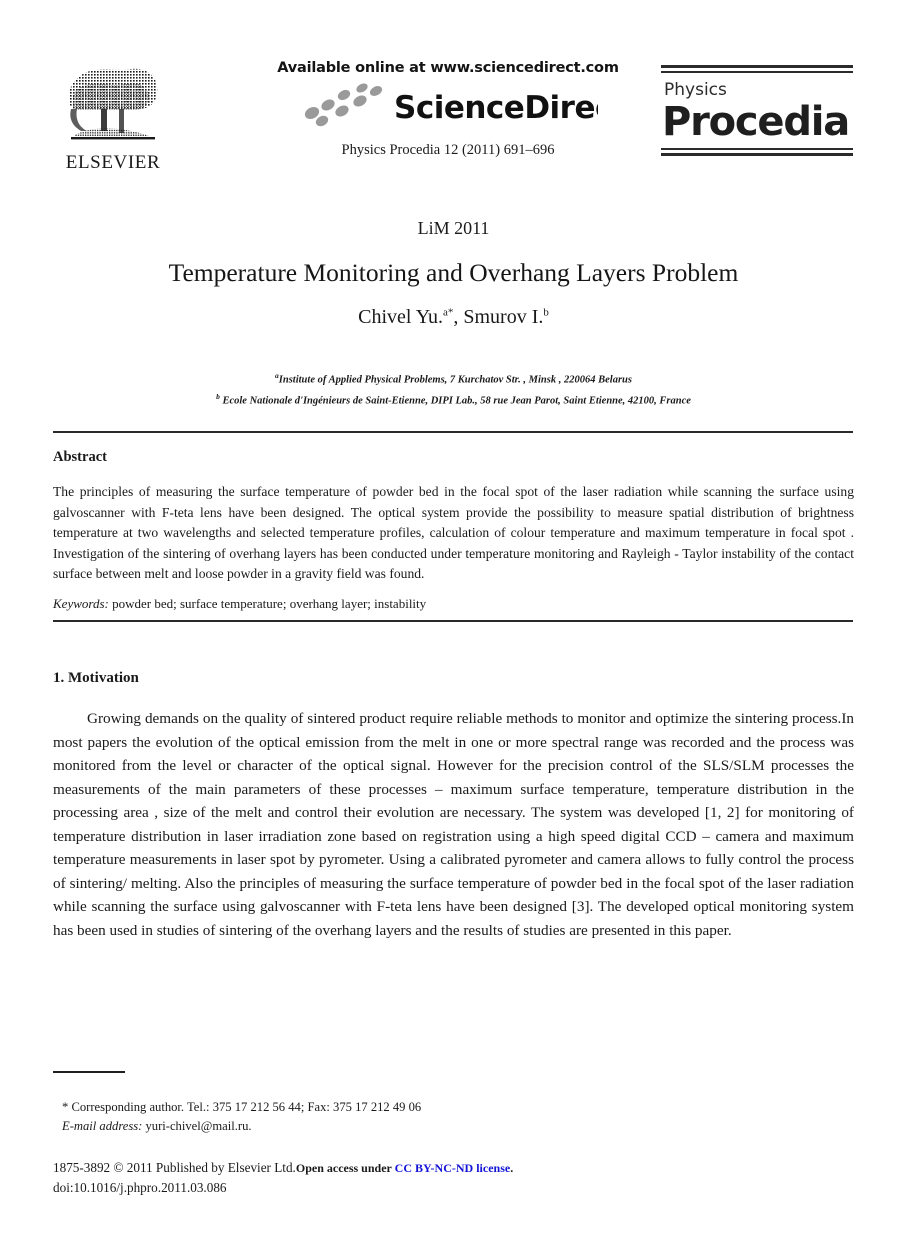  What do you see at coordinates (140, 1187) in the screenshot?
I see `doi-line: doi:10.1016/j.phpro.2011.03.086` at bounding box center [140, 1187].